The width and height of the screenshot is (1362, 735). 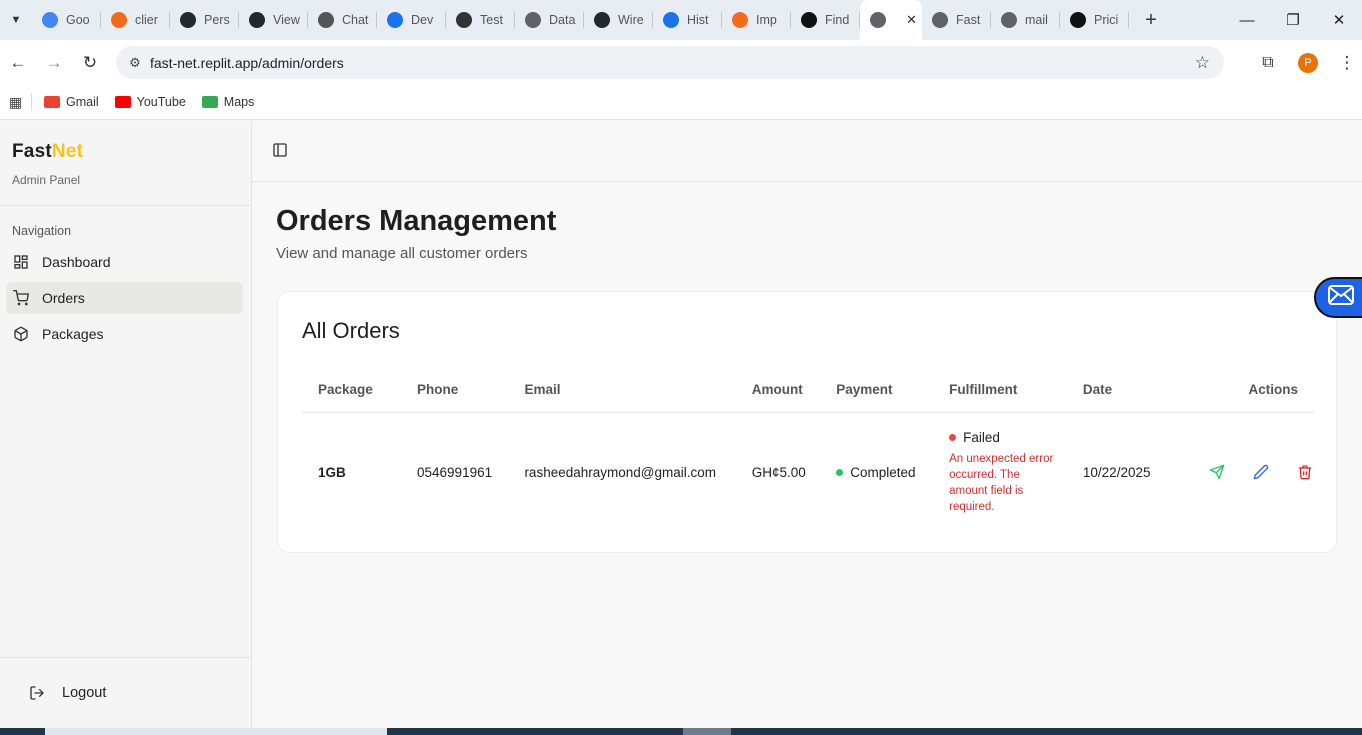 I want to click on page-title: Orders Management, so click(x=416, y=221).